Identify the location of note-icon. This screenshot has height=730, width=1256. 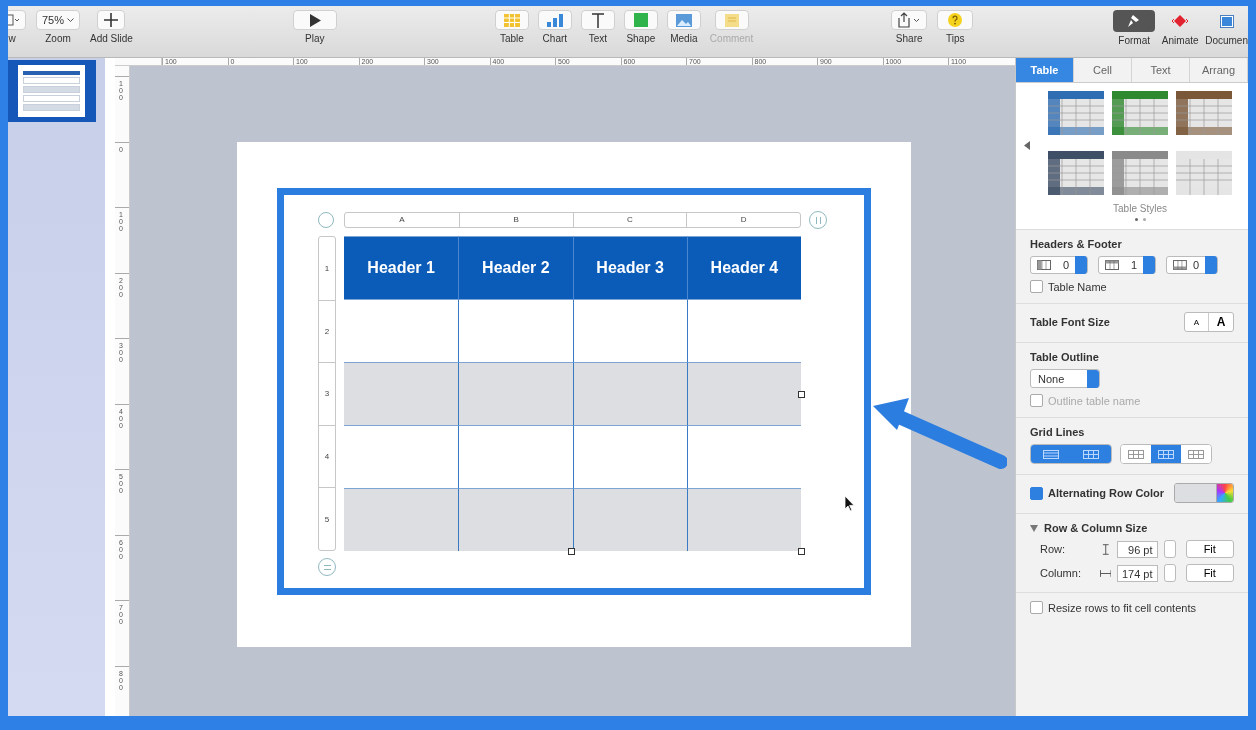
(731, 20).